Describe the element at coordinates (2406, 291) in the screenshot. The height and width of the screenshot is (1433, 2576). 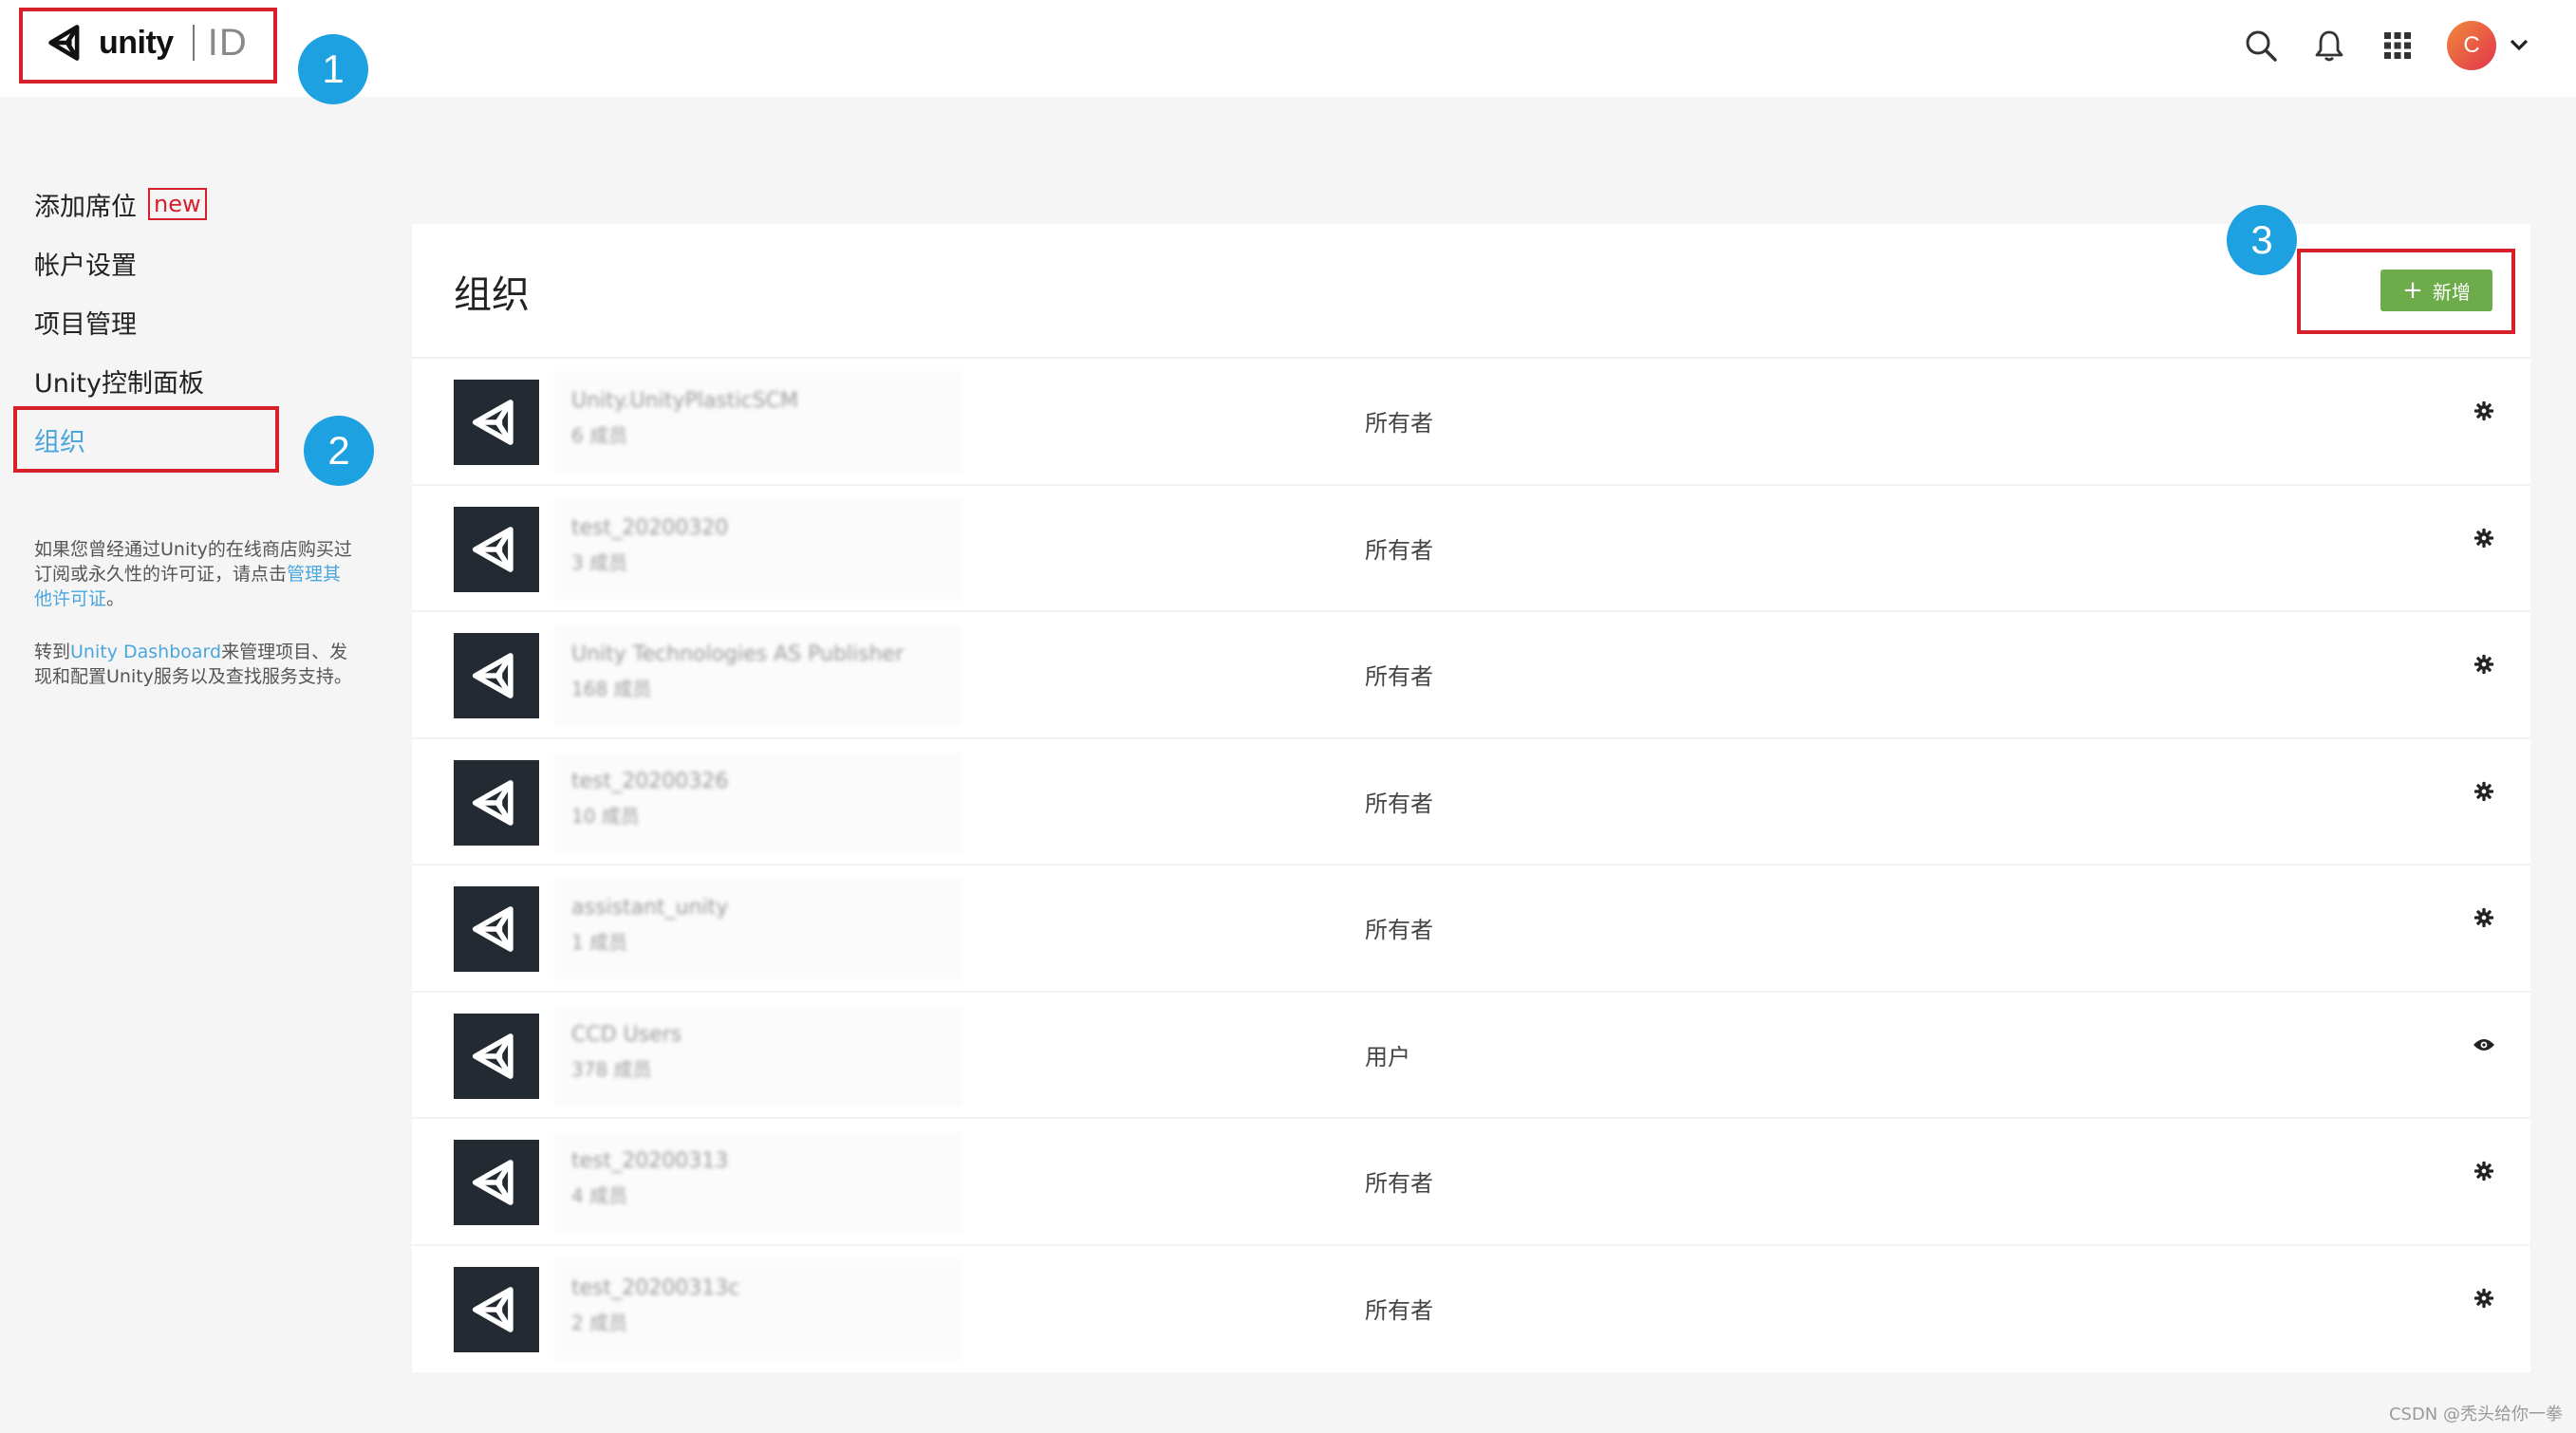
I see `annotation-box-add-button` at that location.